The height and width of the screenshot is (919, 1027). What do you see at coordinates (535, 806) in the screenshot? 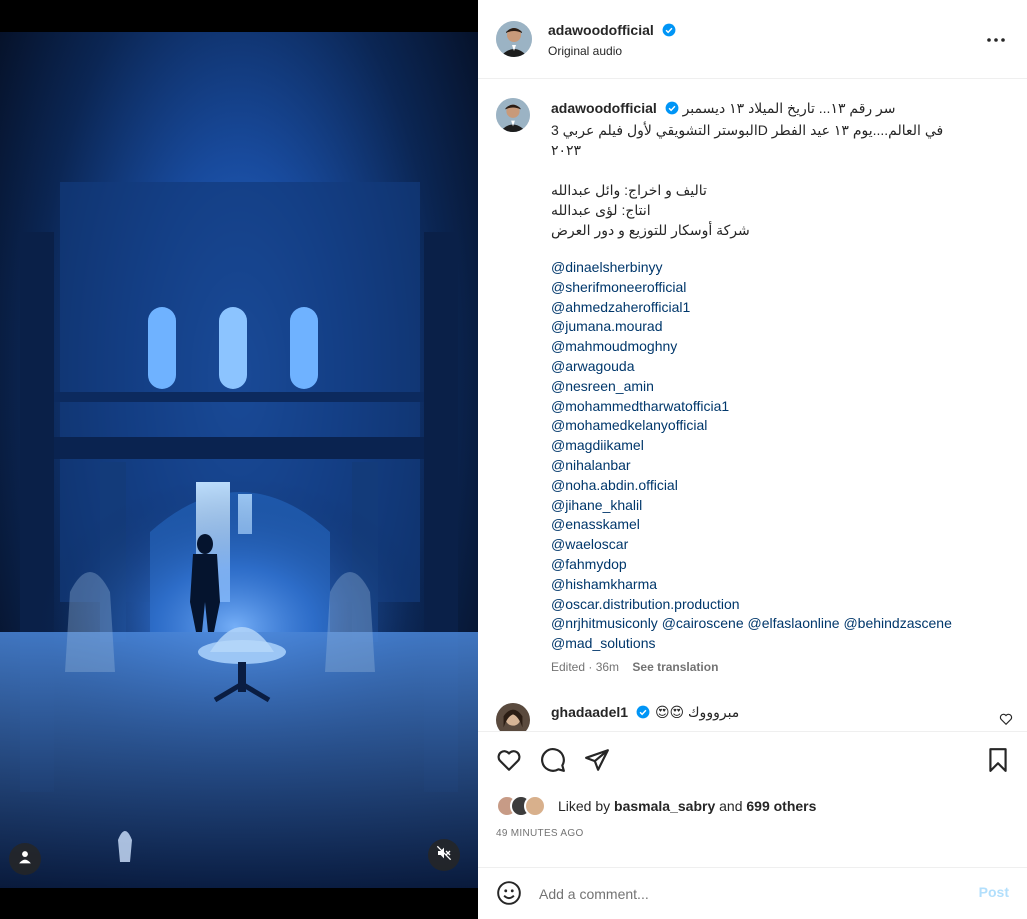
I see `liker-avatar` at bounding box center [535, 806].